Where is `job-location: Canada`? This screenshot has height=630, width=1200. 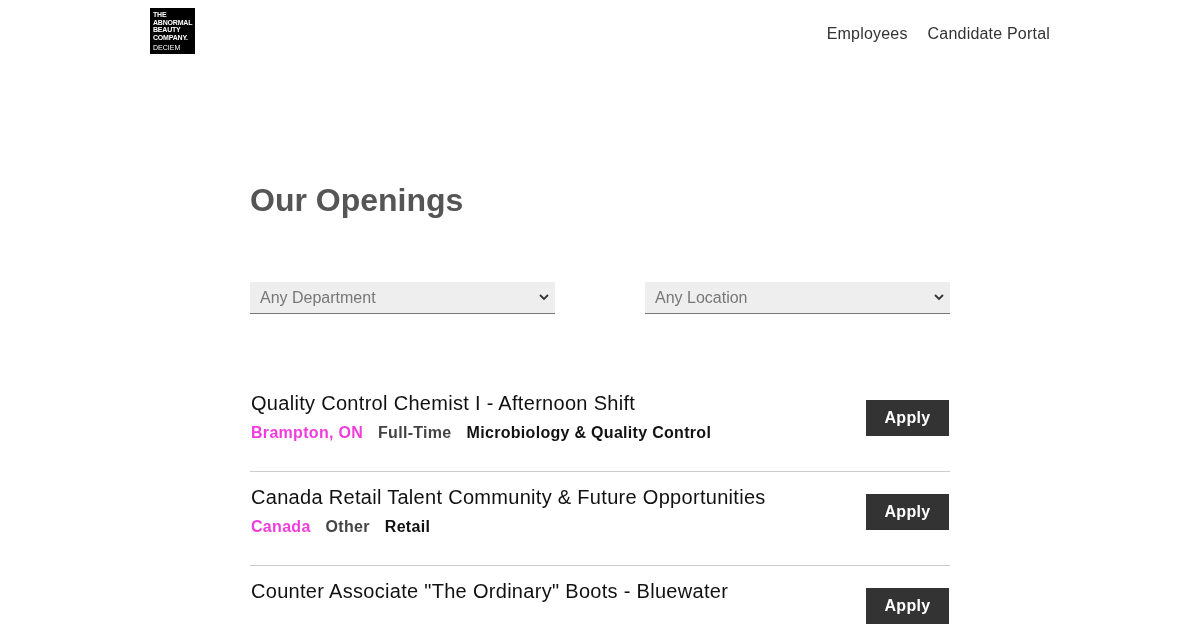
job-location: Canada is located at coordinates (281, 527).